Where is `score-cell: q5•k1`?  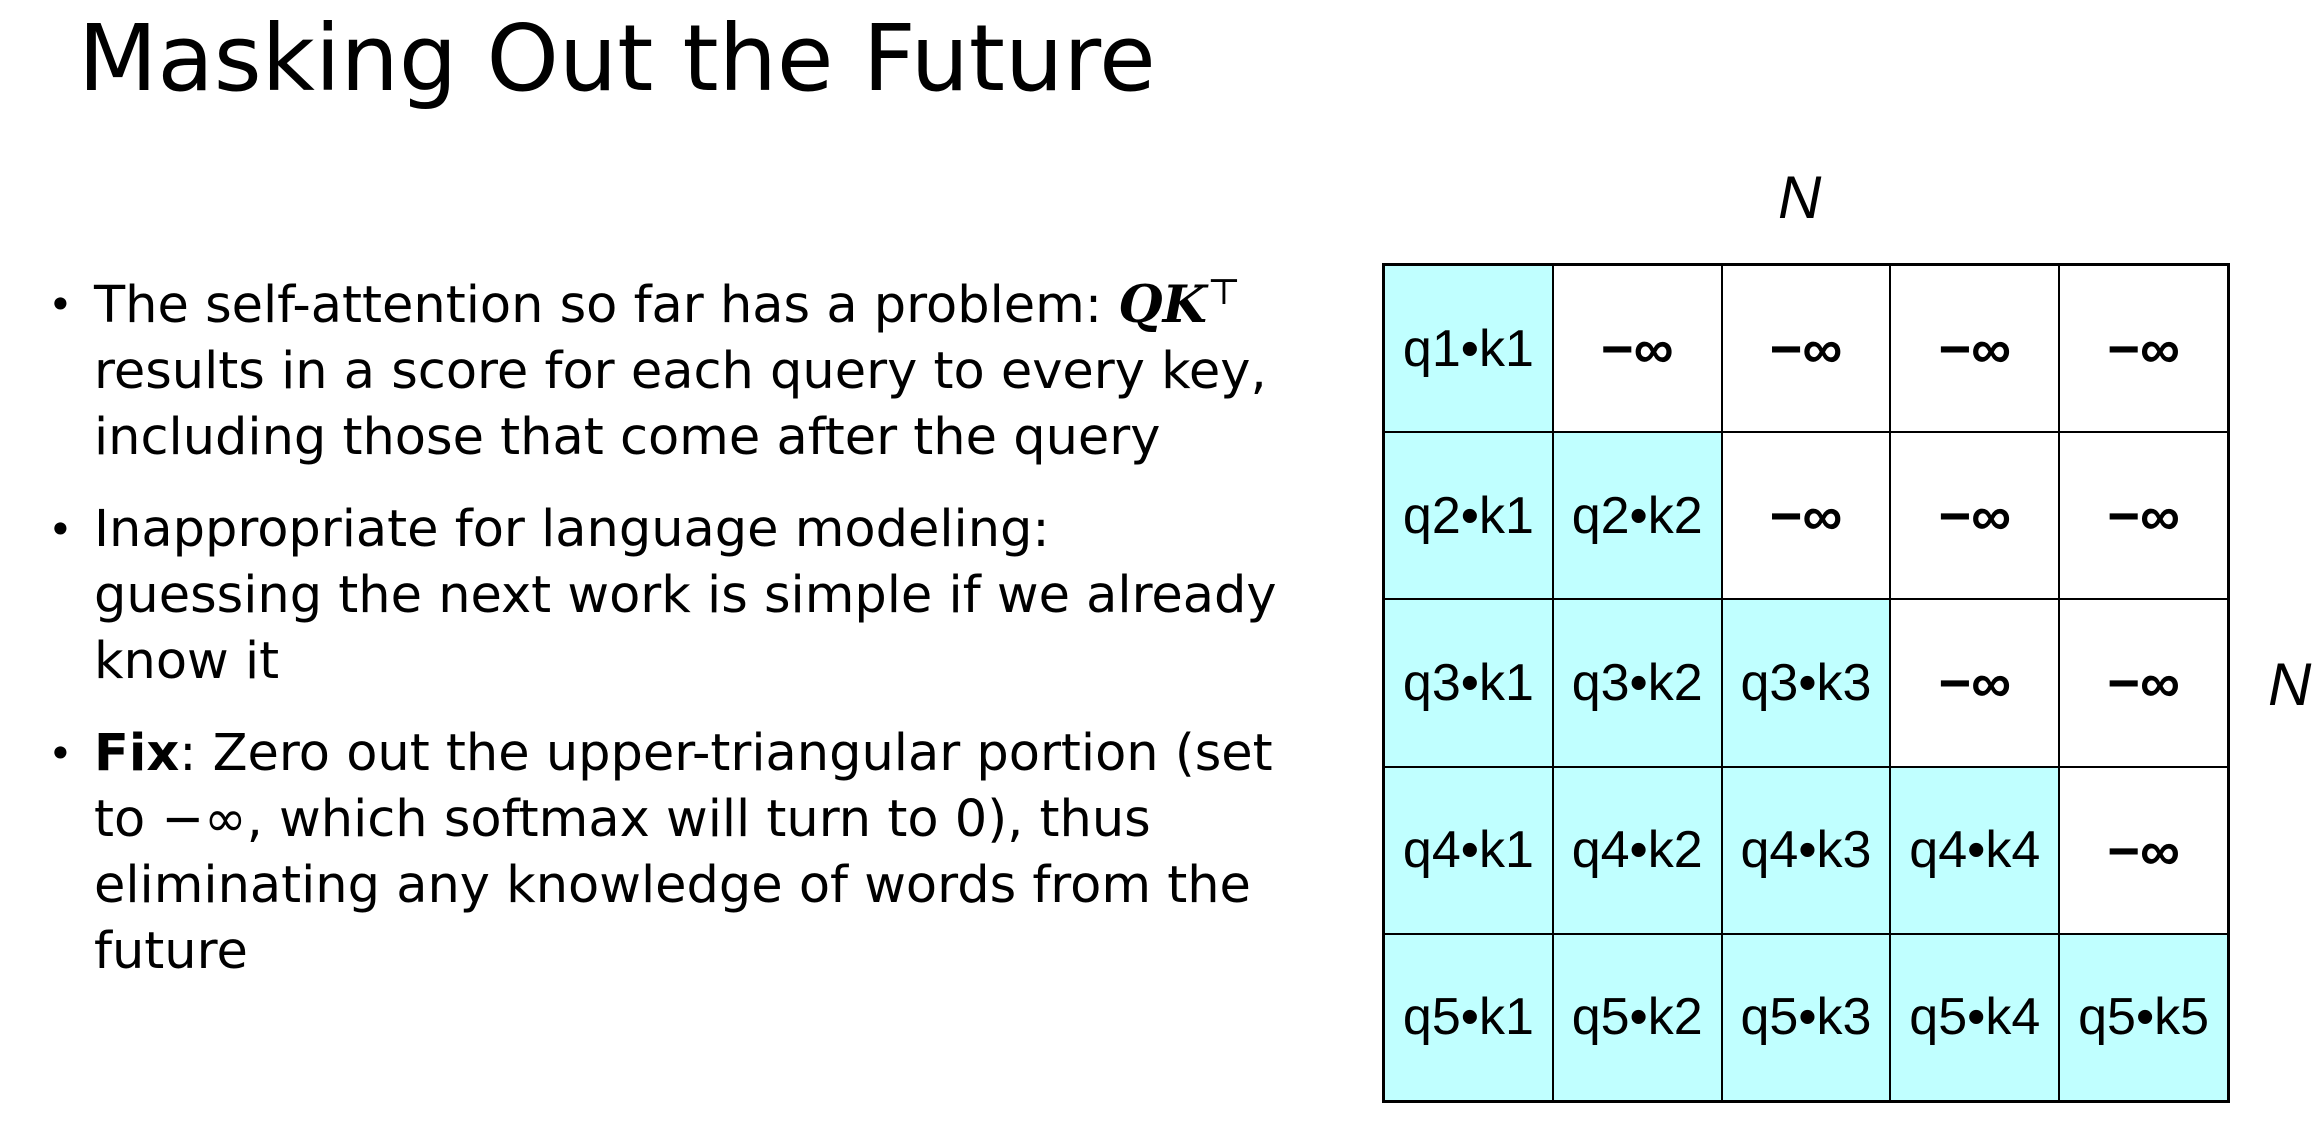 score-cell: q5•k1 is located at coordinates (1468, 1017).